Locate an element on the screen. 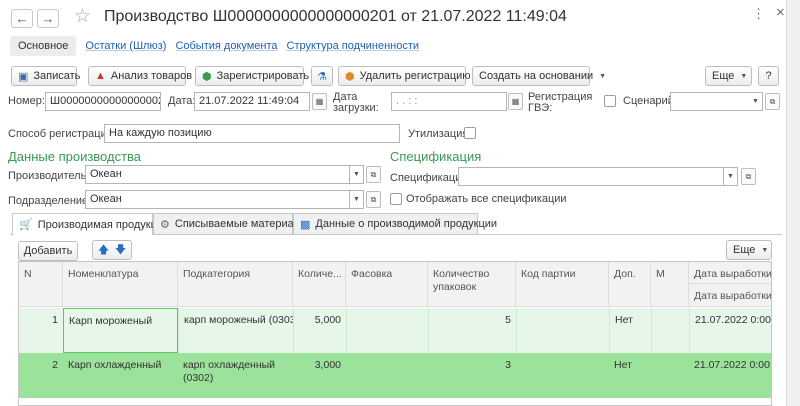 The height and width of the screenshot is (406, 800). col-header-packing: Фасовка is located at coordinates (387, 284).